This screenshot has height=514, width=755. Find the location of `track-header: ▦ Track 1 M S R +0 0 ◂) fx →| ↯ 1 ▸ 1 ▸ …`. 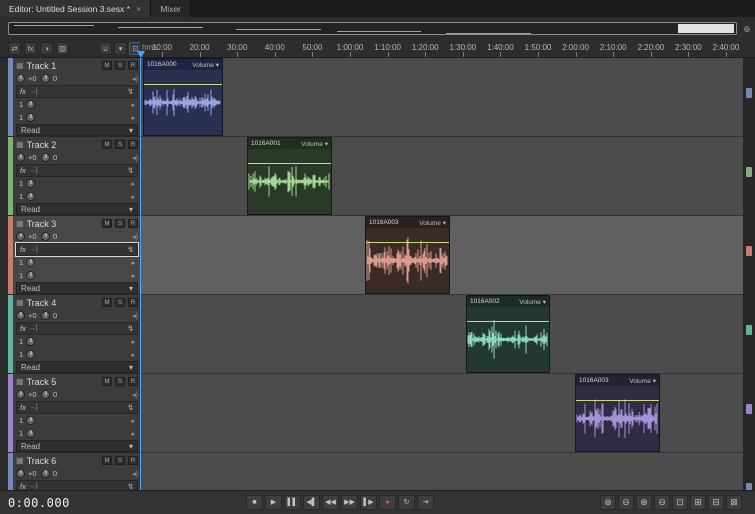

track-header: ▦ Track 1 M S R +0 0 ◂) fx →| ↯ 1 ▸ 1 ▸ … is located at coordinates (74, 97).